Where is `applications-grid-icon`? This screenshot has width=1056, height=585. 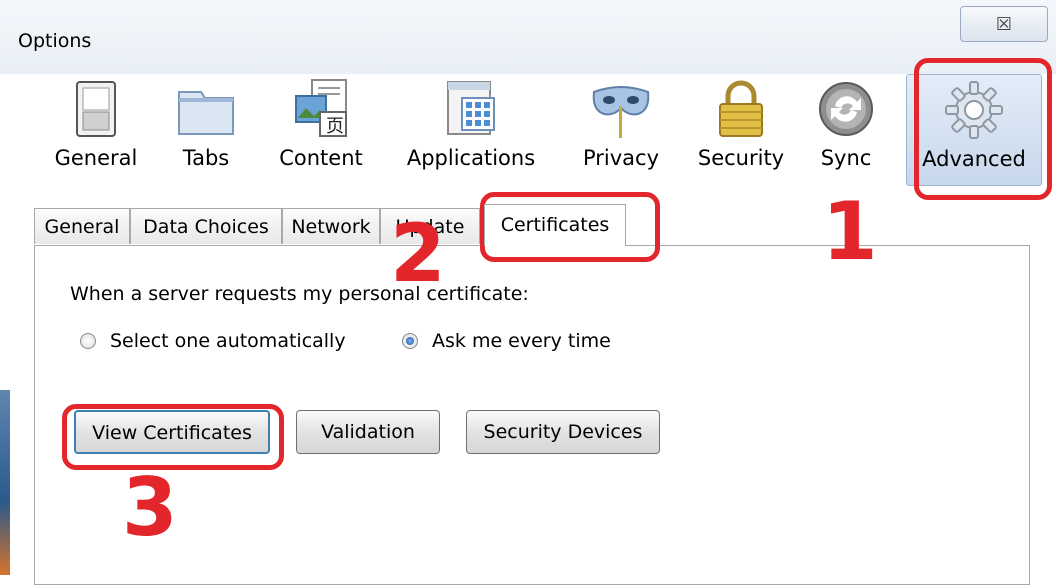 applications-grid-icon is located at coordinates (471, 108).